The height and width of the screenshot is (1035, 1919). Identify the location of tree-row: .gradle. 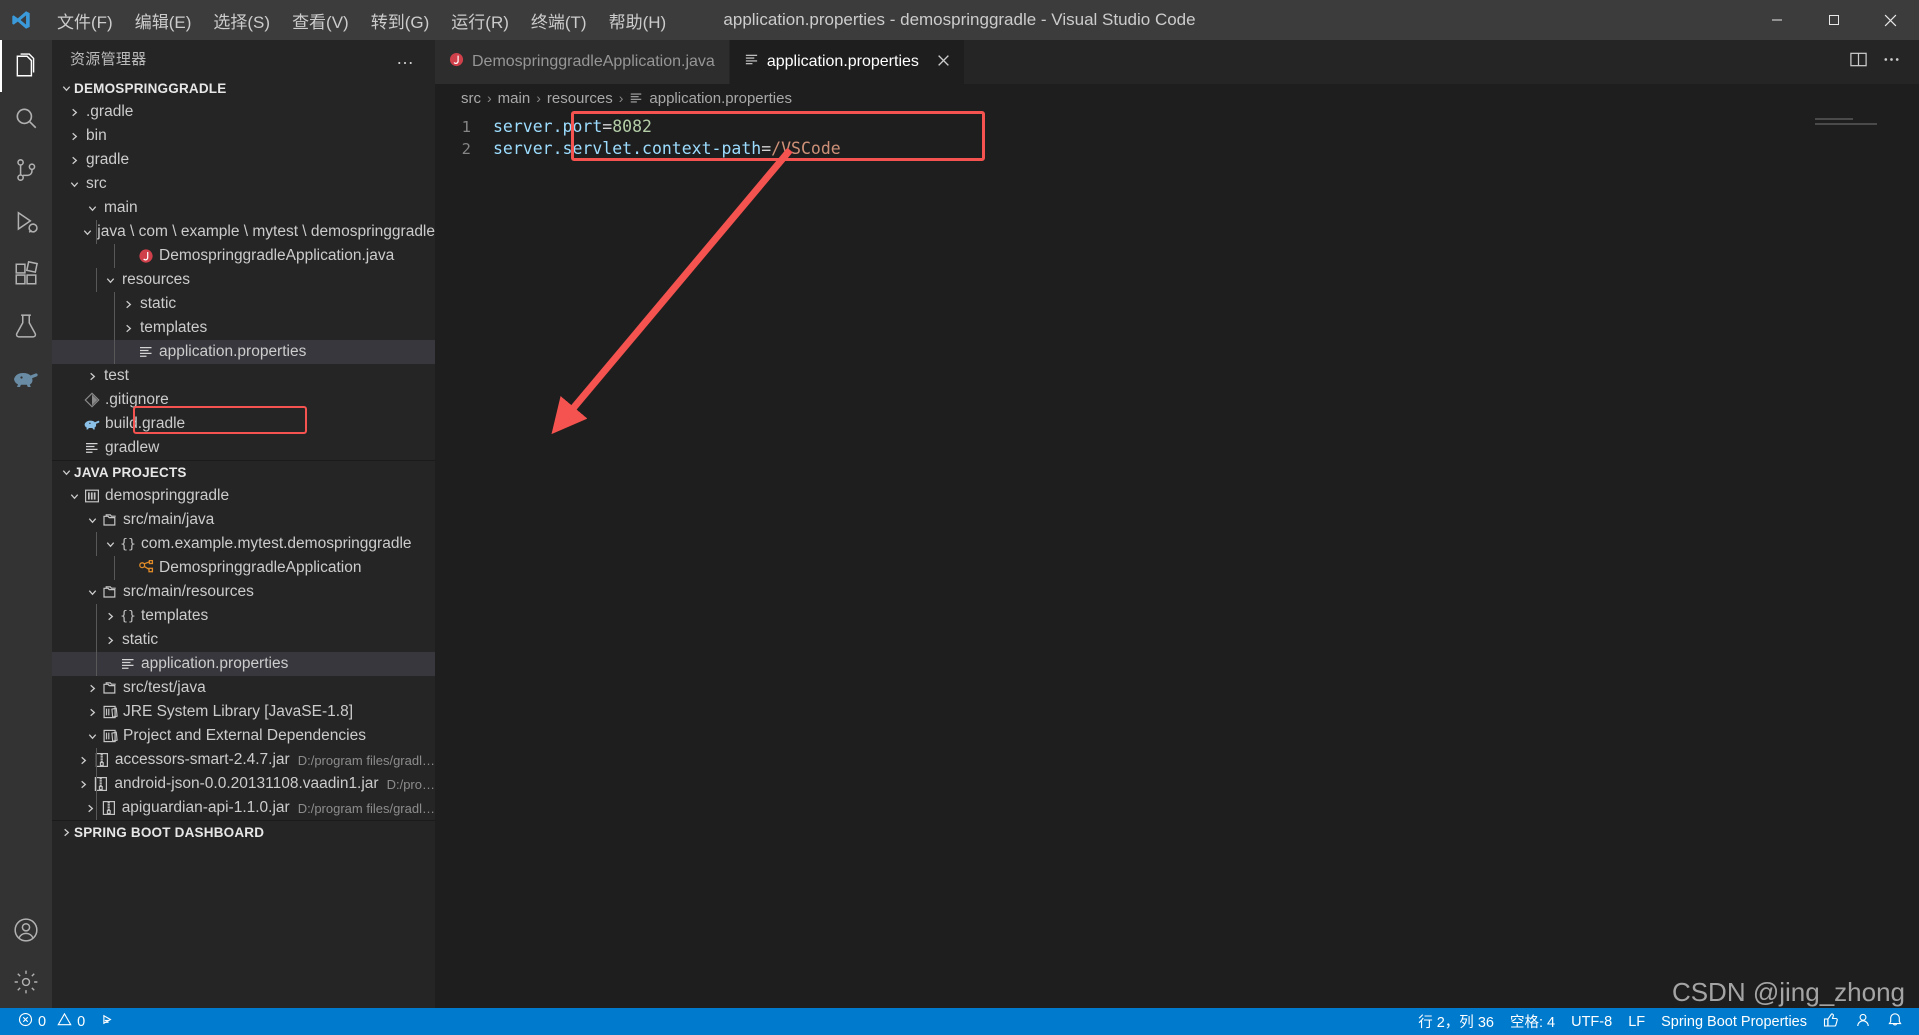
(243, 112).